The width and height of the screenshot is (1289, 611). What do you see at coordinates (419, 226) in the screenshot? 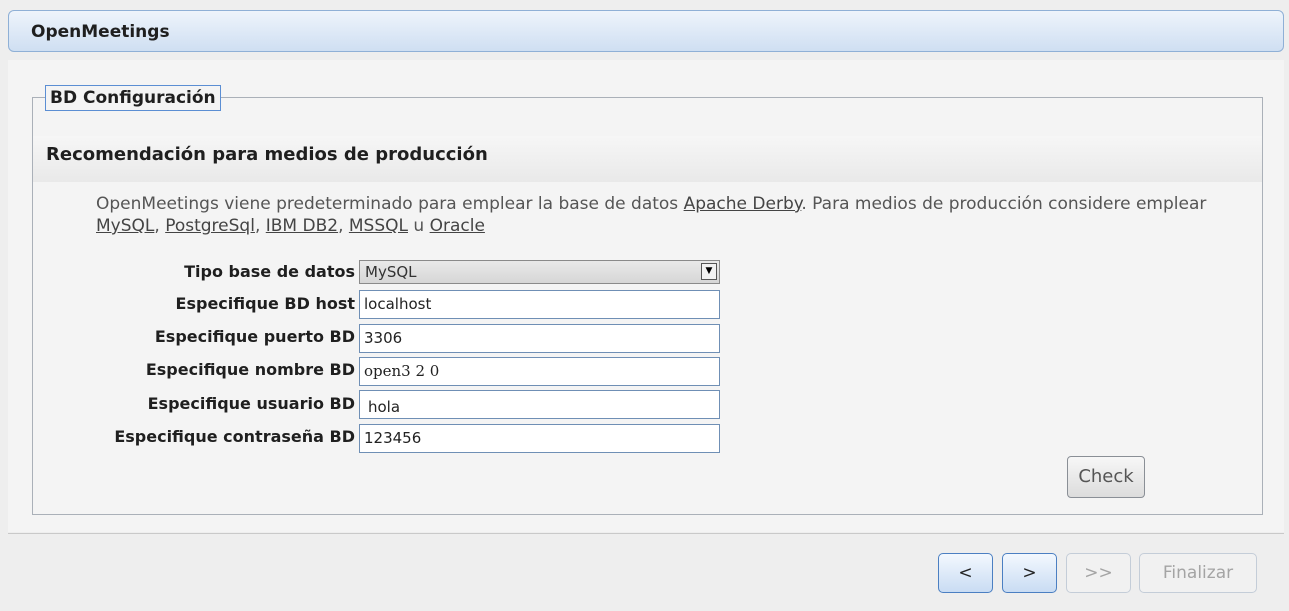
I see `desc-conjunction: u` at bounding box center [419, 226].